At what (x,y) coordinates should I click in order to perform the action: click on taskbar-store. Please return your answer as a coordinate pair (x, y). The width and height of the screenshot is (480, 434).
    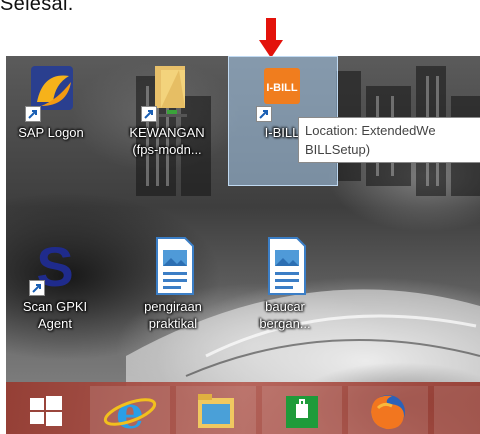
    Looking at the image, I should click on (302, 410).